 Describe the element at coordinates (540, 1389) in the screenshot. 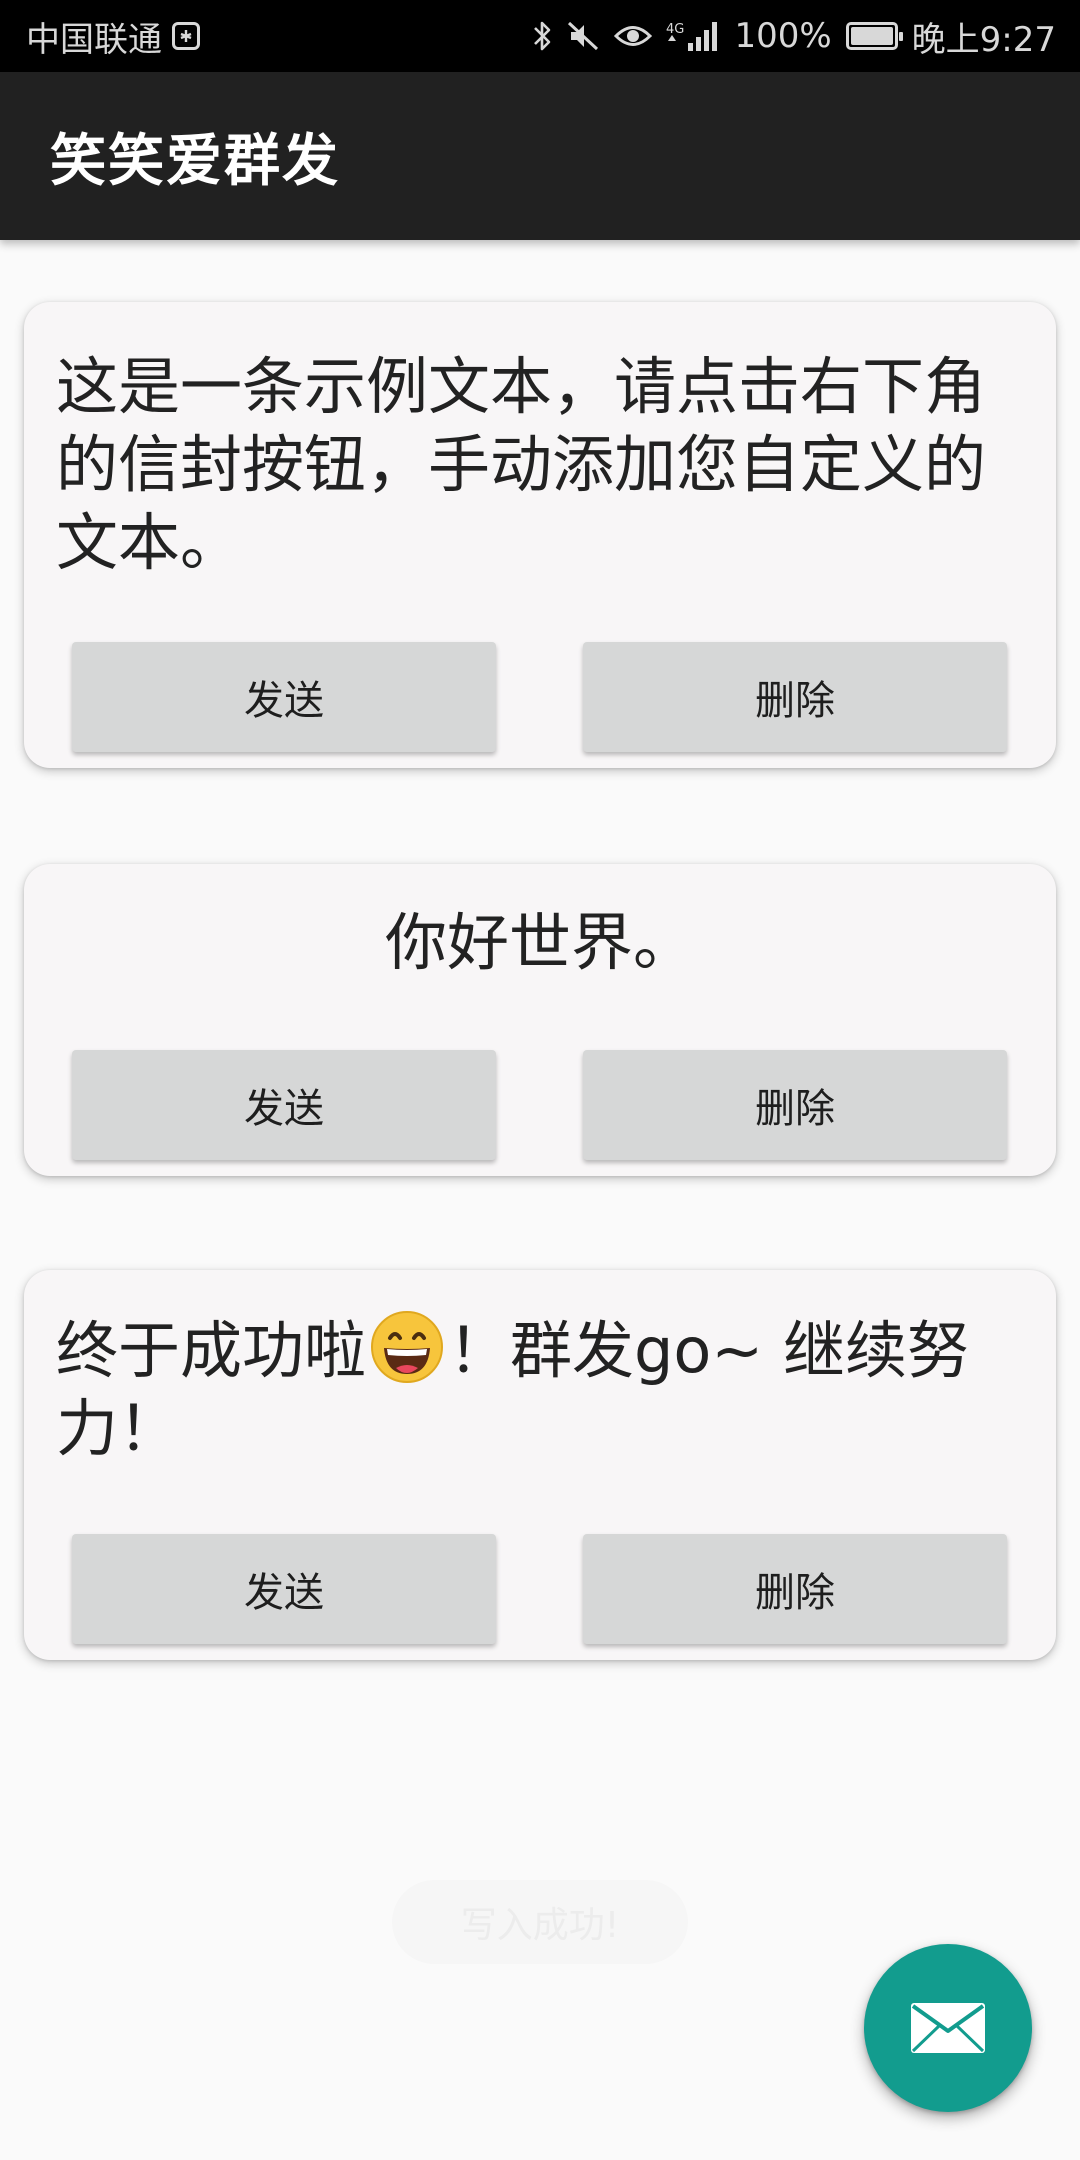

I see `message-text: 终于成功啦 ！群发go~ 继续努力！` at that location.